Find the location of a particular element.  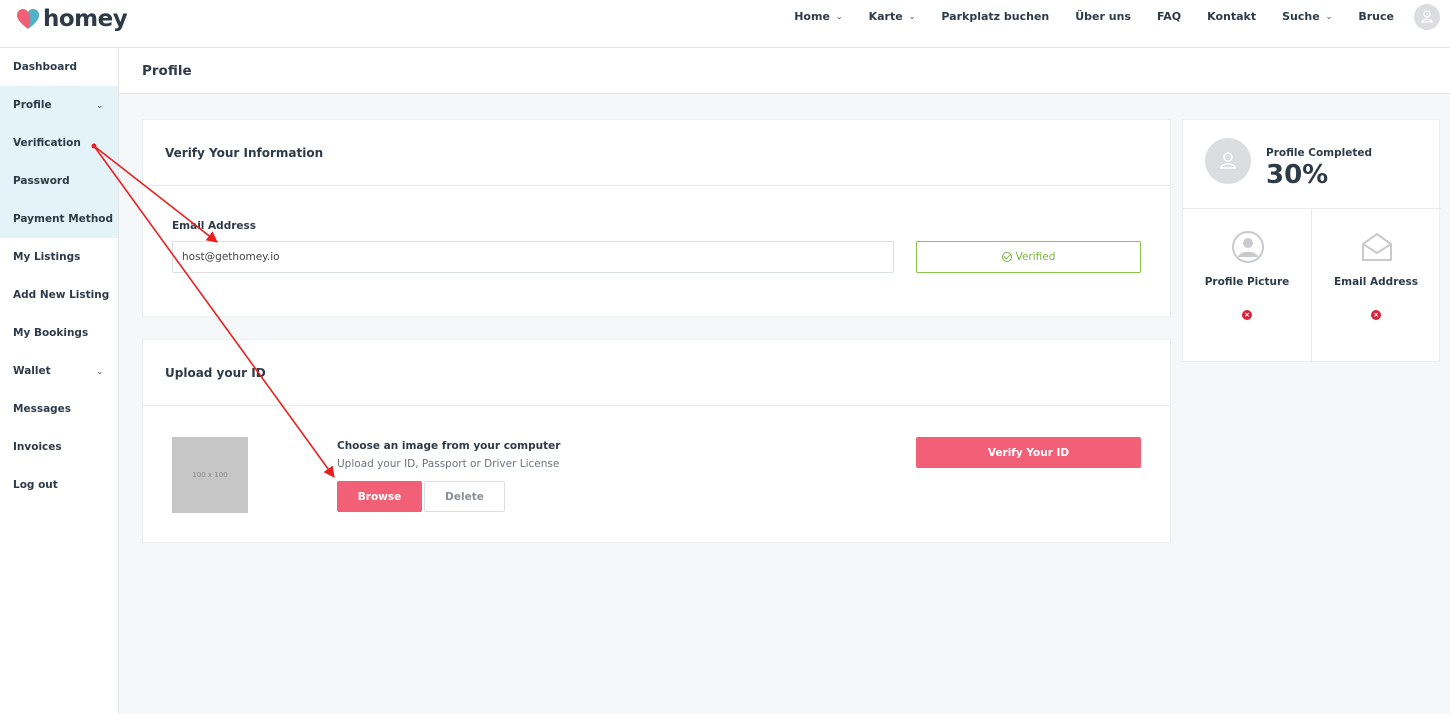

sidebar-item-my-bookings: My Bookings is located at coordinates (59, 333).